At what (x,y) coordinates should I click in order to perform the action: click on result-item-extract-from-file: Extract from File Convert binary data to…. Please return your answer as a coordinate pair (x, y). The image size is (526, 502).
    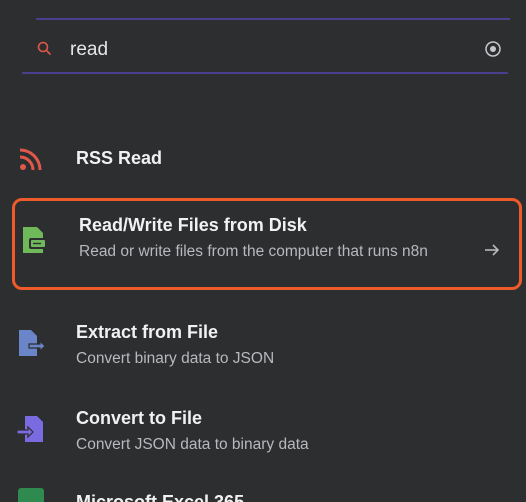
    Looking at the image, I should click on (267, 344).